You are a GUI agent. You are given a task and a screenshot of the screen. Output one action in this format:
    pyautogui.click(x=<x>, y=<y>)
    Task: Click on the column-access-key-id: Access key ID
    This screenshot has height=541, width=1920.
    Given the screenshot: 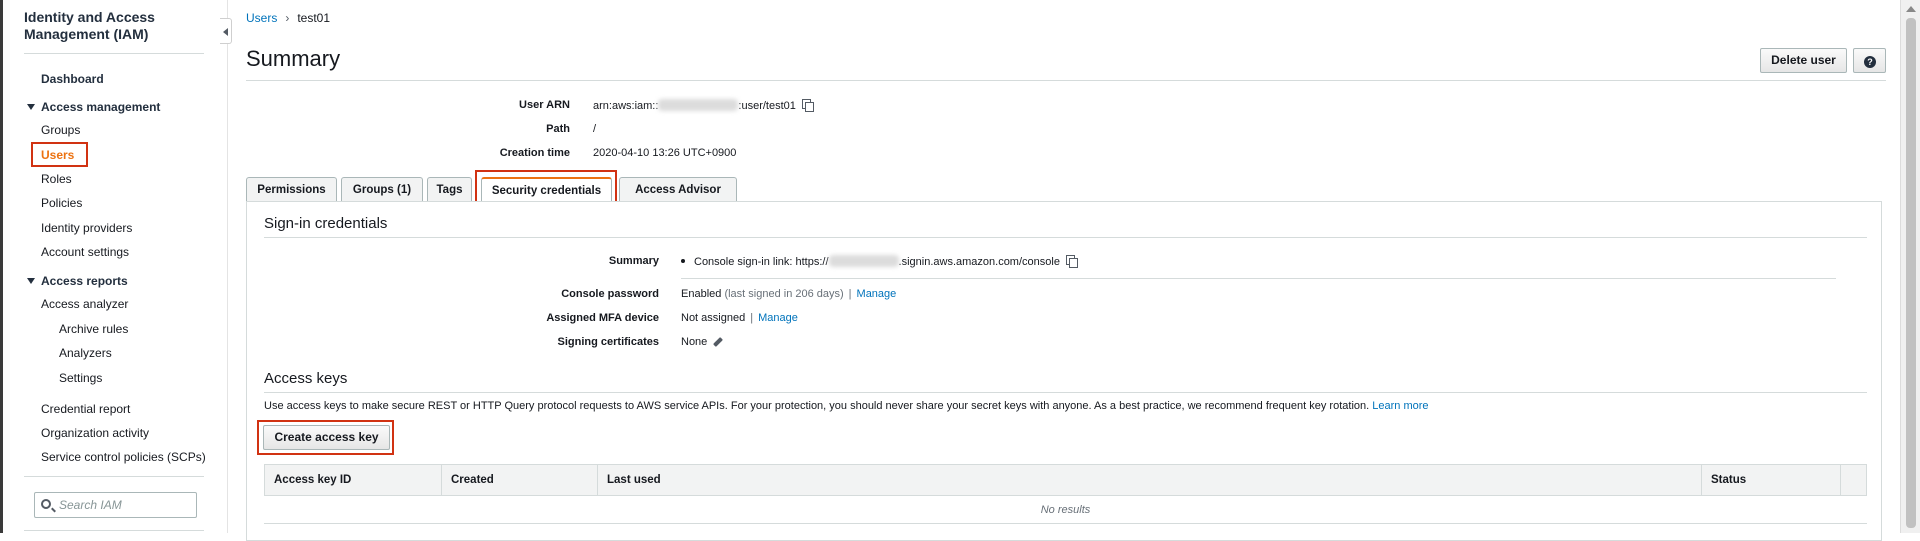 What is the action you would take?
    pyautogui.click(x=353, y=480)
    